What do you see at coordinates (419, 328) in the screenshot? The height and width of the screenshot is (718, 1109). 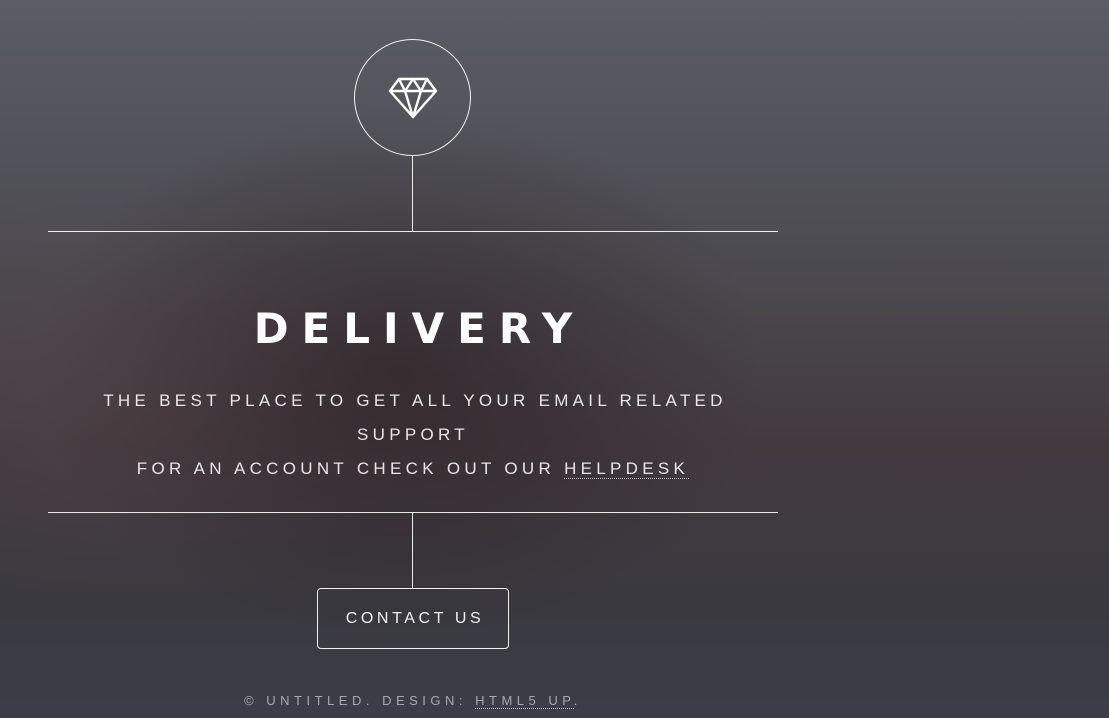 I see `page-title: DELIVERY` at bounding box center [419, 328].